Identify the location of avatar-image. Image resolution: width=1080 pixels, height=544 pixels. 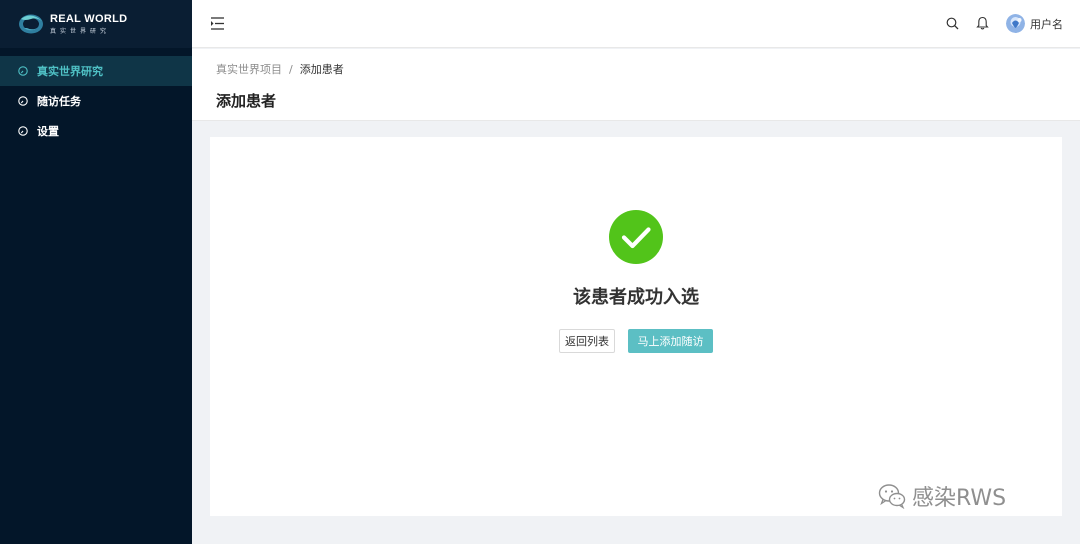
(1015, 23).